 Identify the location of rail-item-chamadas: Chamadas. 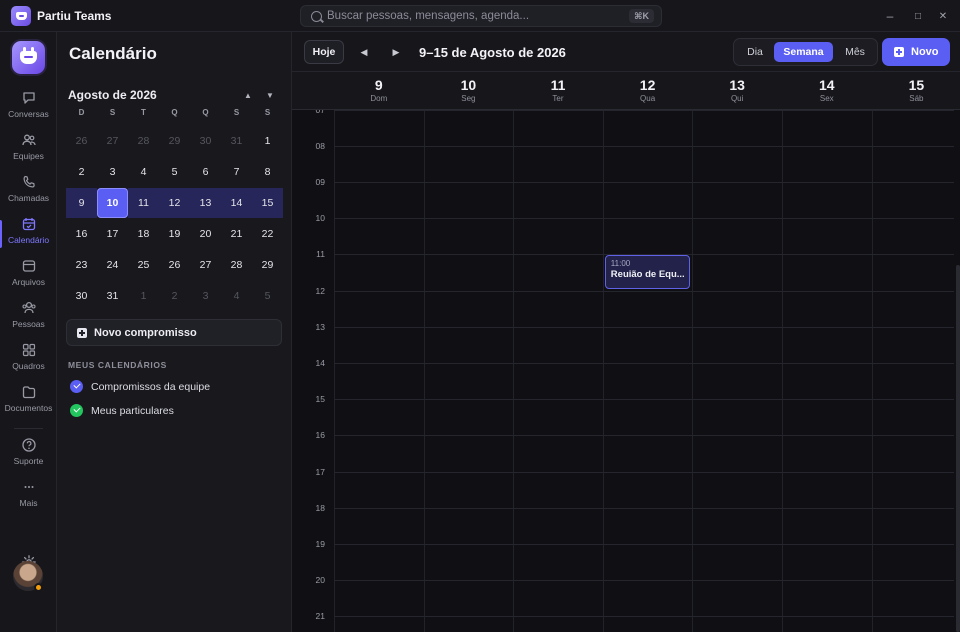
(28, 194).